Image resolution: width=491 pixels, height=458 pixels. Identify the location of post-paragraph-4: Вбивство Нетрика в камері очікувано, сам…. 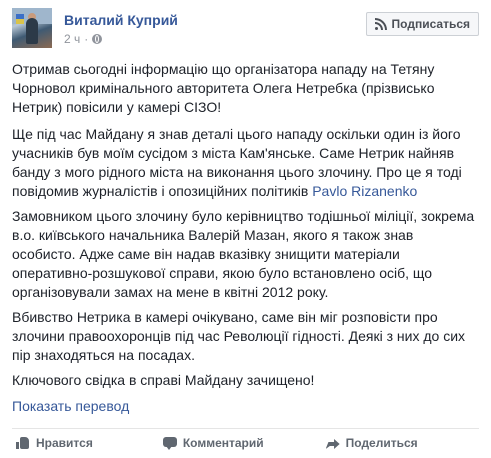
(239, 336).